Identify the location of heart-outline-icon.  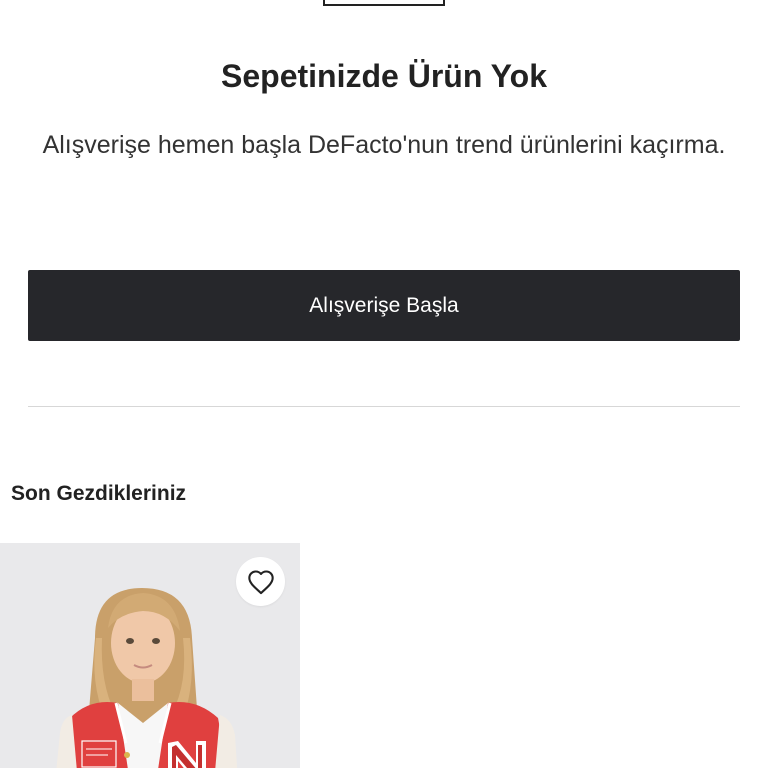
(260, 581).